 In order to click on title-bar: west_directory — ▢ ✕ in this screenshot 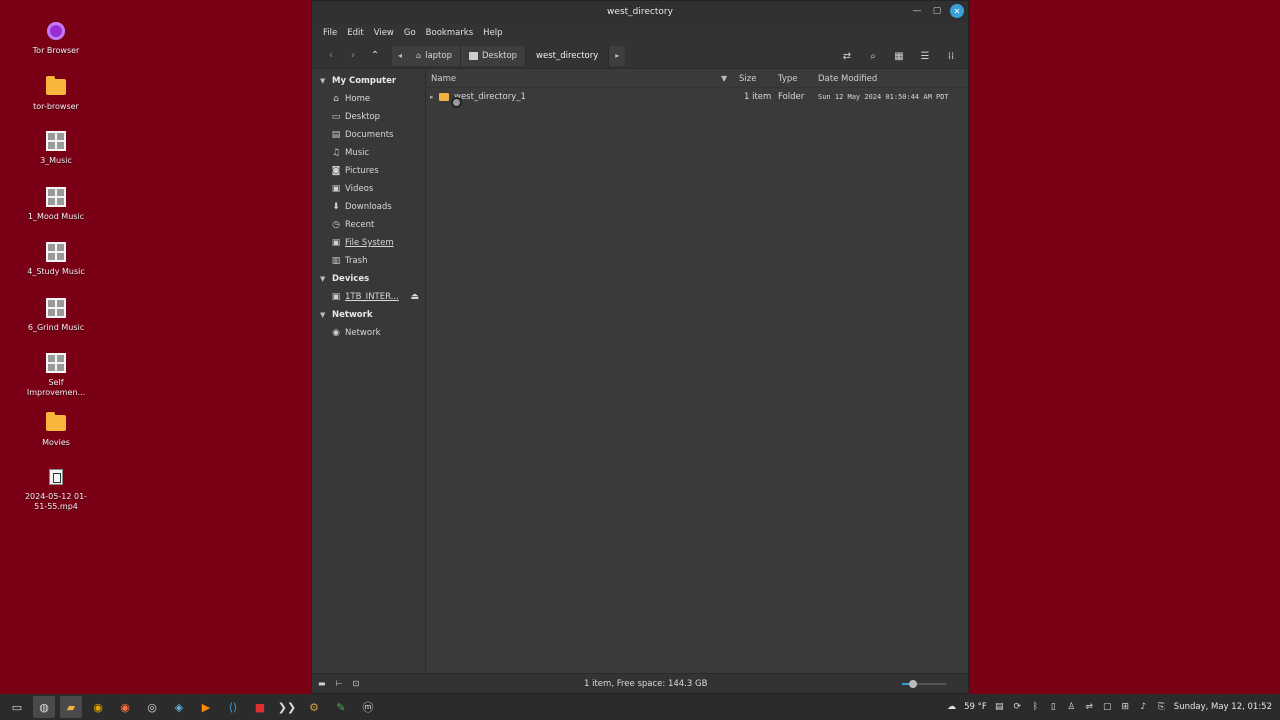, I will do `click(640, 12)`.